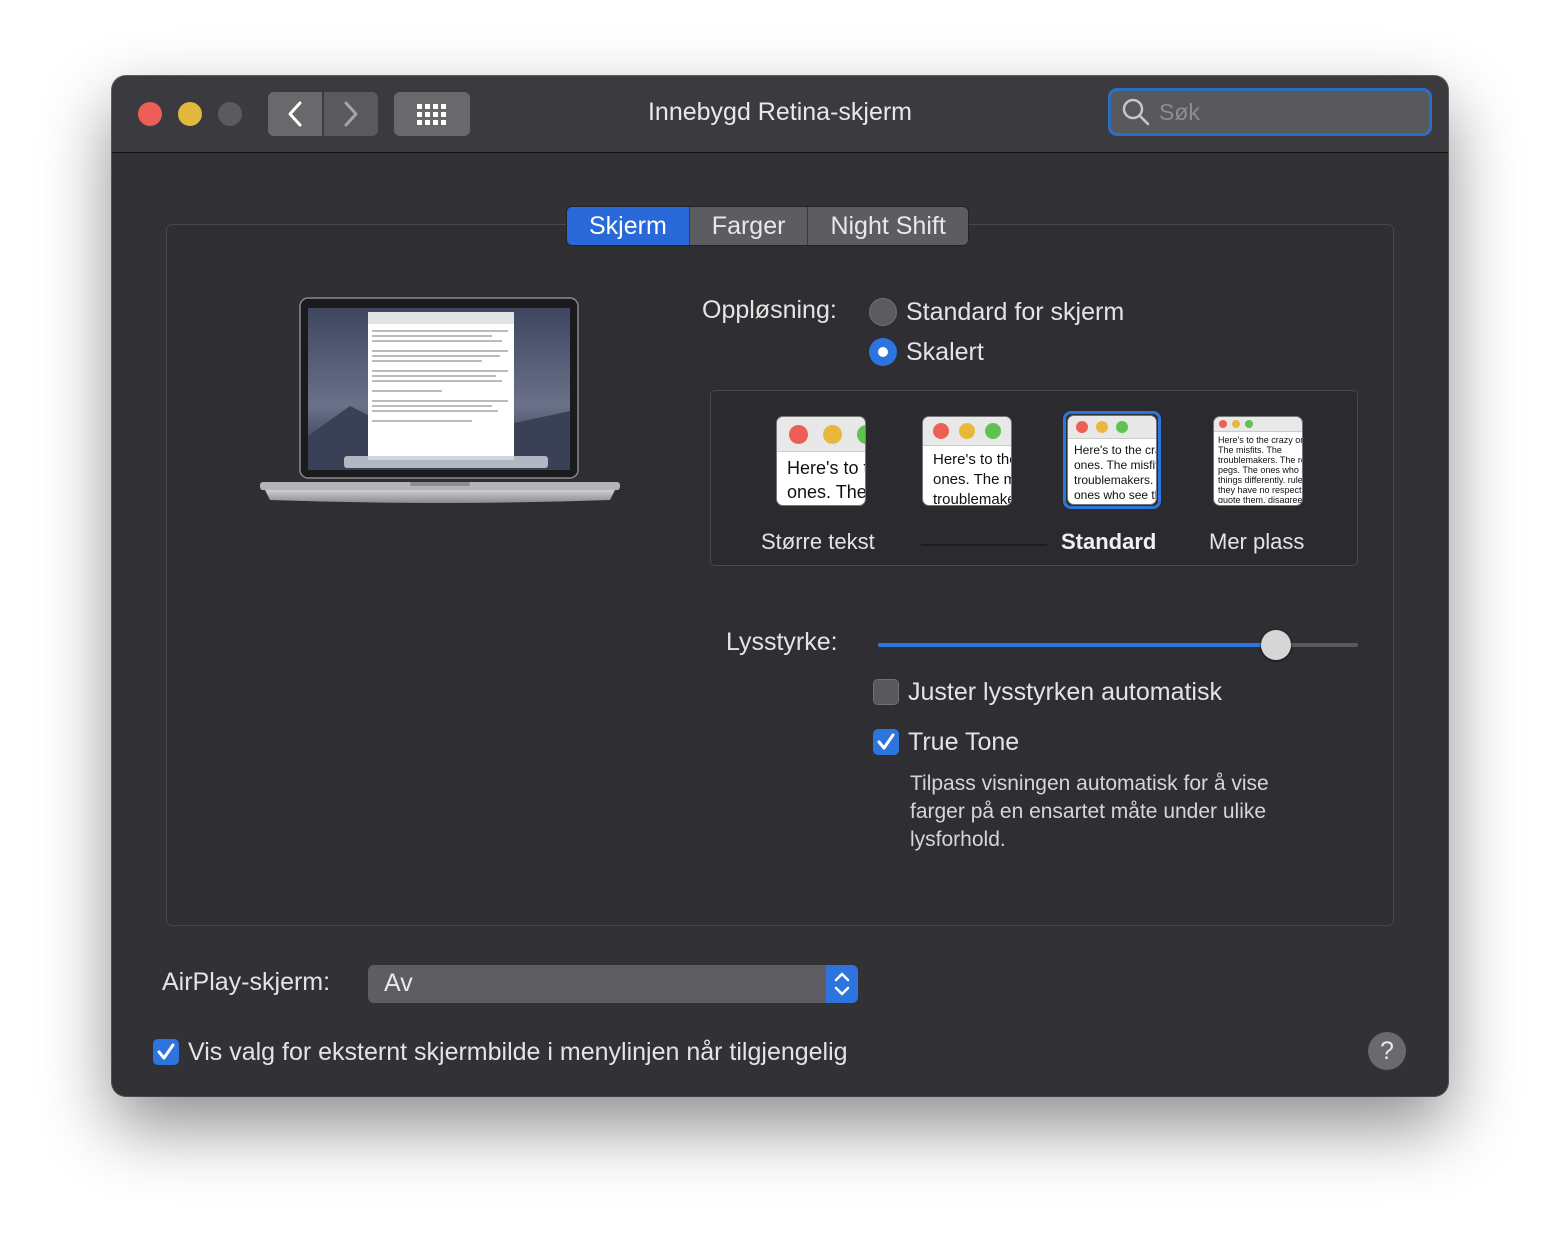  I want to click on brightness-slider, so click(1118, 645).